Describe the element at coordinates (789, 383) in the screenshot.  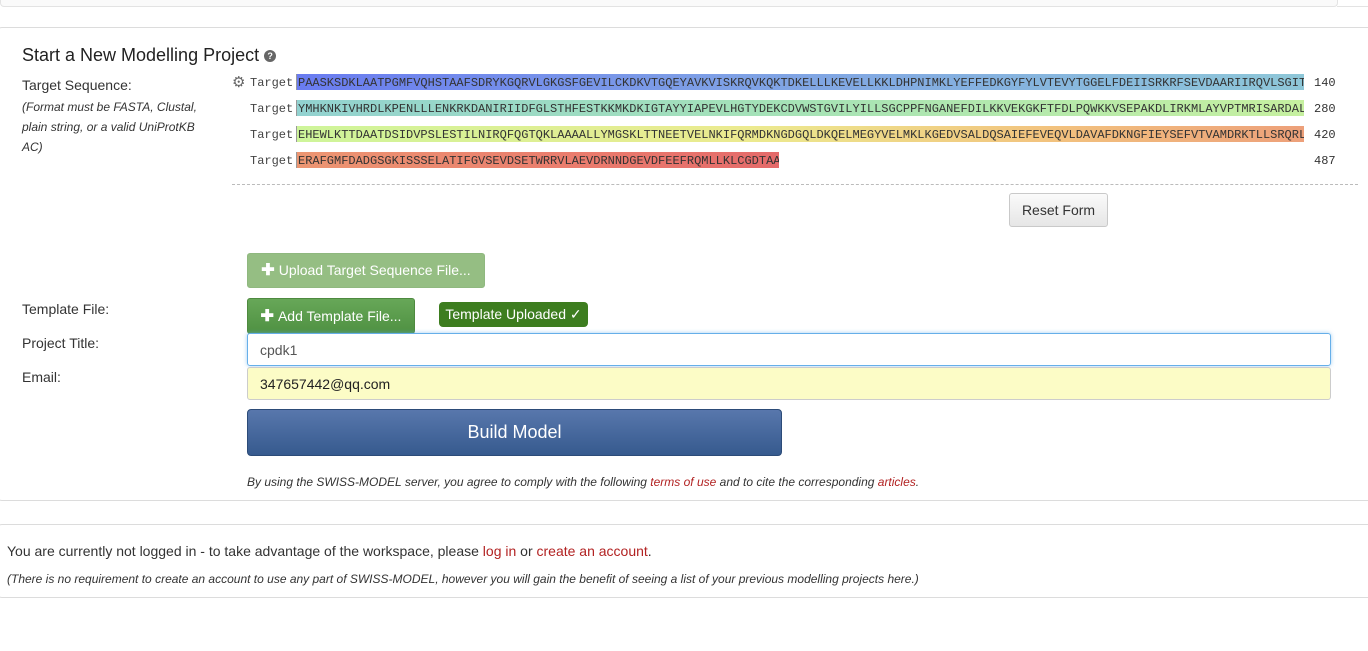
I see `email-input: 347657442@qq.com` at that location.